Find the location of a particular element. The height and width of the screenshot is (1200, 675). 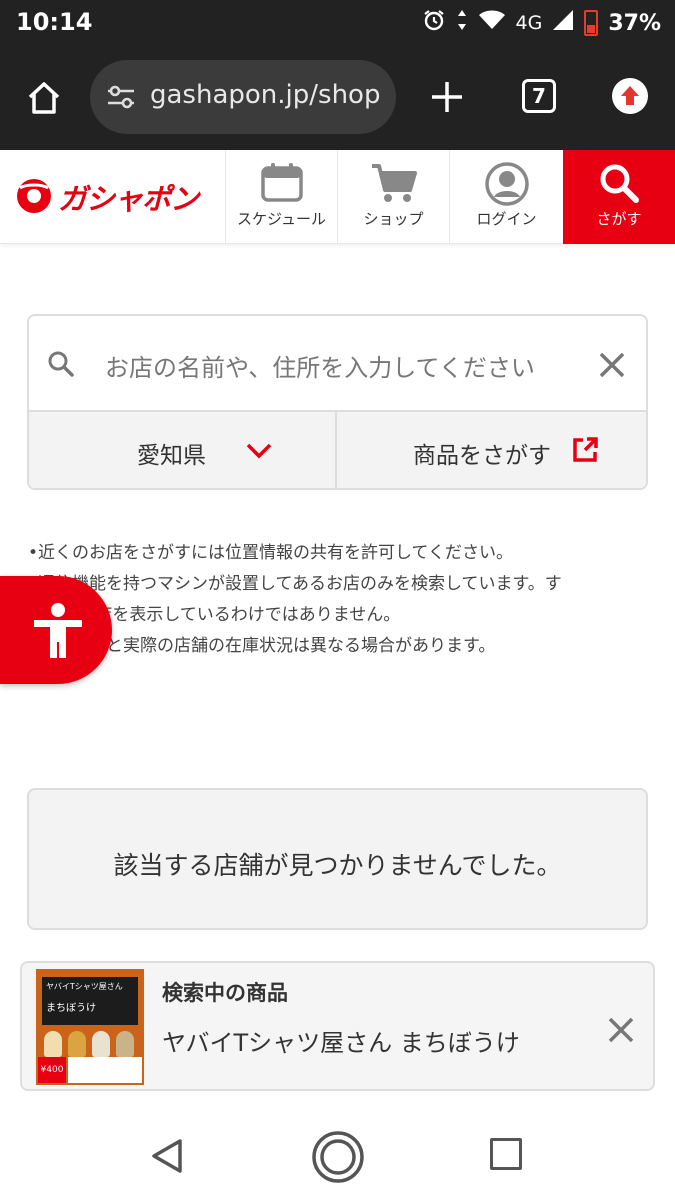

no-results-box: 該当する店舗が見つかりませんでした。 is located at coordinates (337, 859).